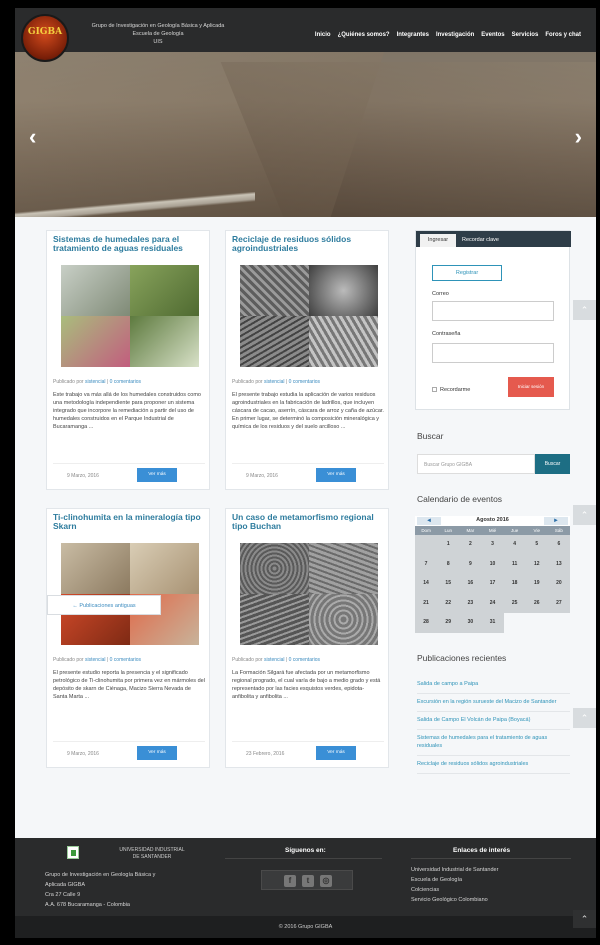 The height and width of the screenshot is (945, 600). I want to click on calendar-day: 13, so click(558, 564).